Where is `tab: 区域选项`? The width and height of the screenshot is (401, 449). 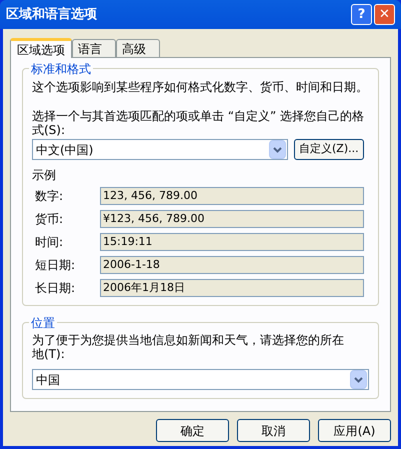
tab: 区域选项 is located at coordinates (41, 48).